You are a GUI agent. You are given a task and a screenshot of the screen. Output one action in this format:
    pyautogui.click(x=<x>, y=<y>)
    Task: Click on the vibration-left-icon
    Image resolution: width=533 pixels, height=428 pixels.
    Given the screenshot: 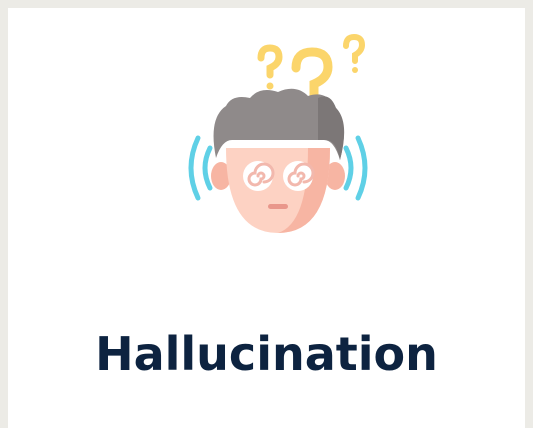 What is the action you would take?
    pyautogui.click(x=200, y=168)
    